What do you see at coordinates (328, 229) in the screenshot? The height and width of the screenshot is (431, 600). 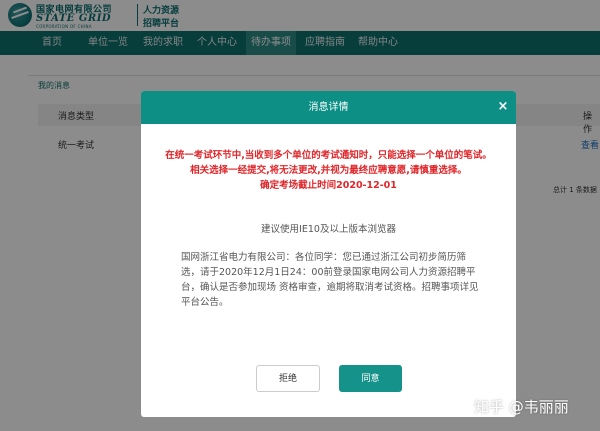 I see `browser-tip: 建议使用IE10及以上版本浏览器` at bounding box center [328, 229].